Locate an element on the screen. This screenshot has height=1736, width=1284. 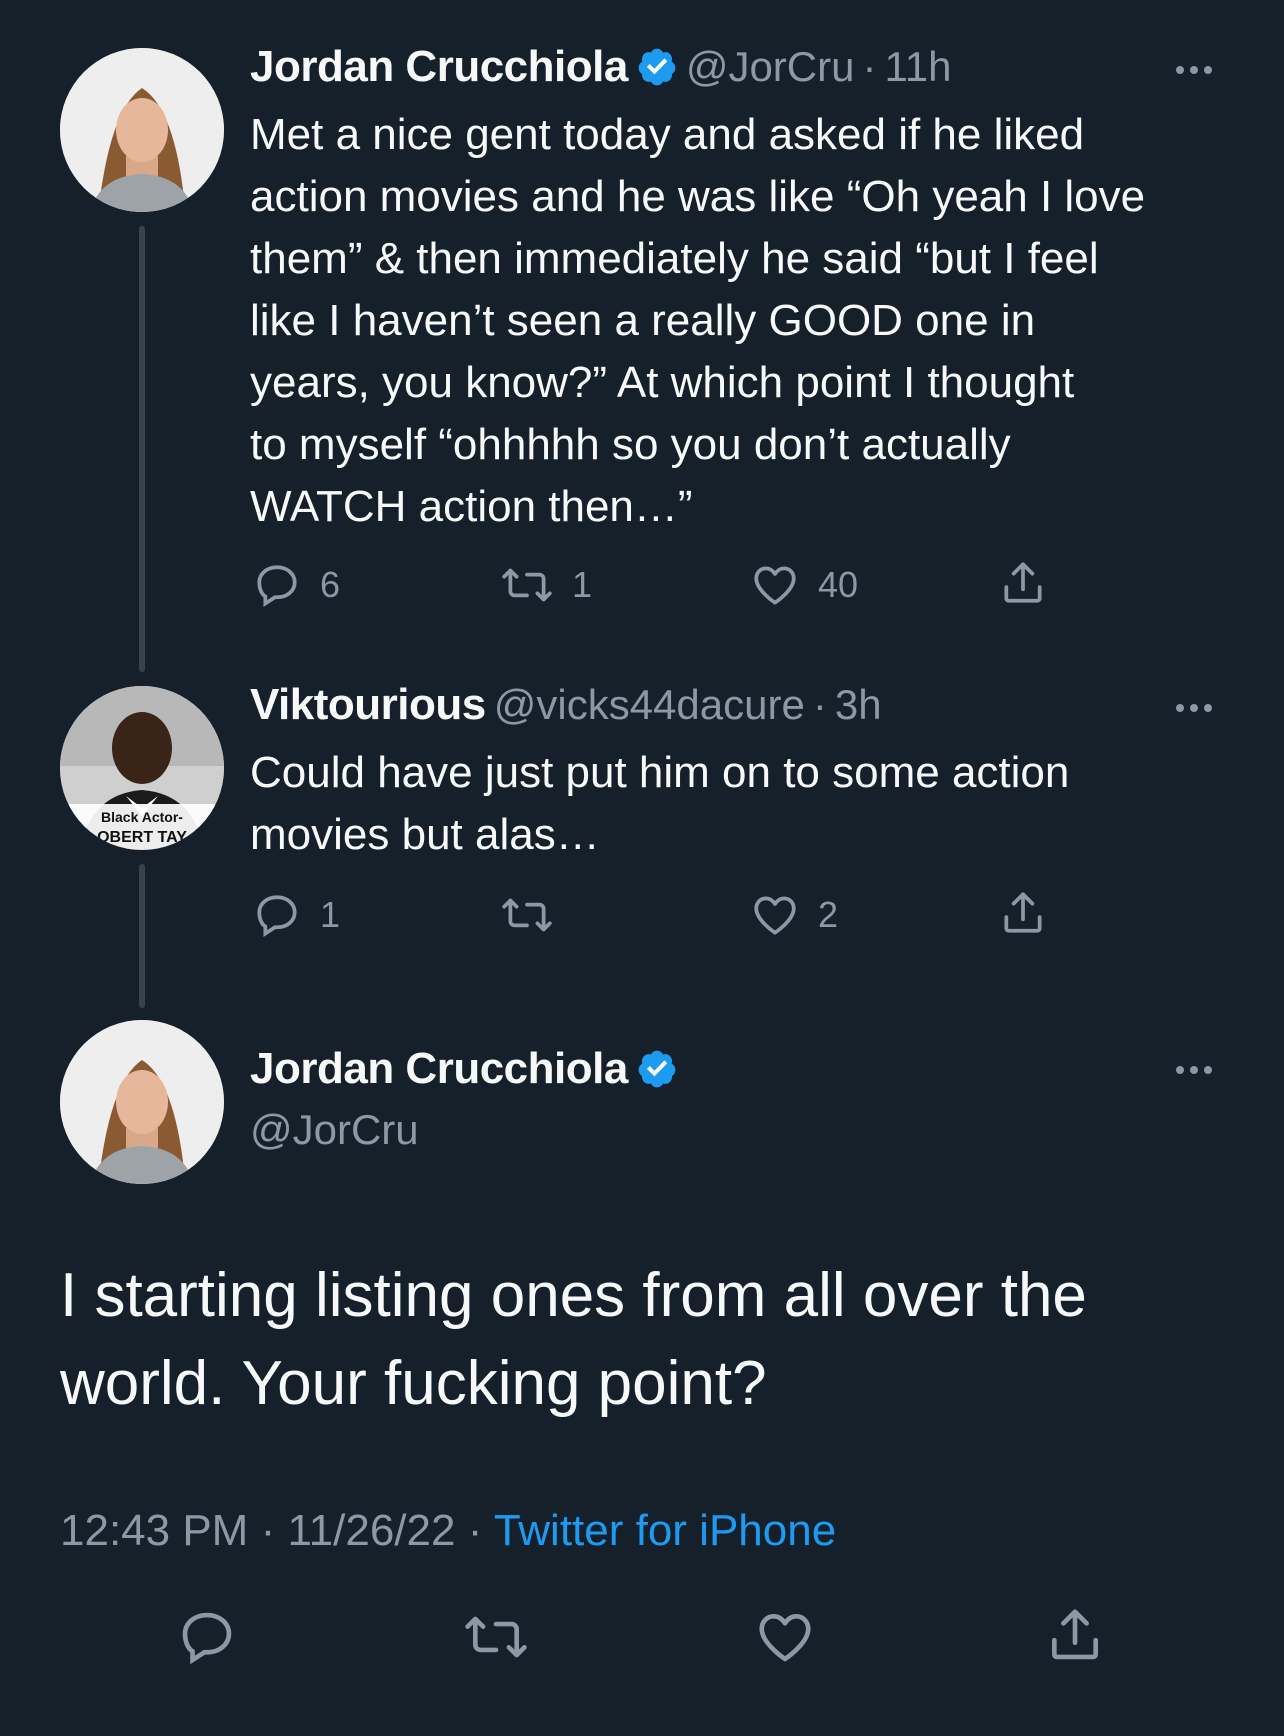
like-button is located at coordinates (785, 1639).